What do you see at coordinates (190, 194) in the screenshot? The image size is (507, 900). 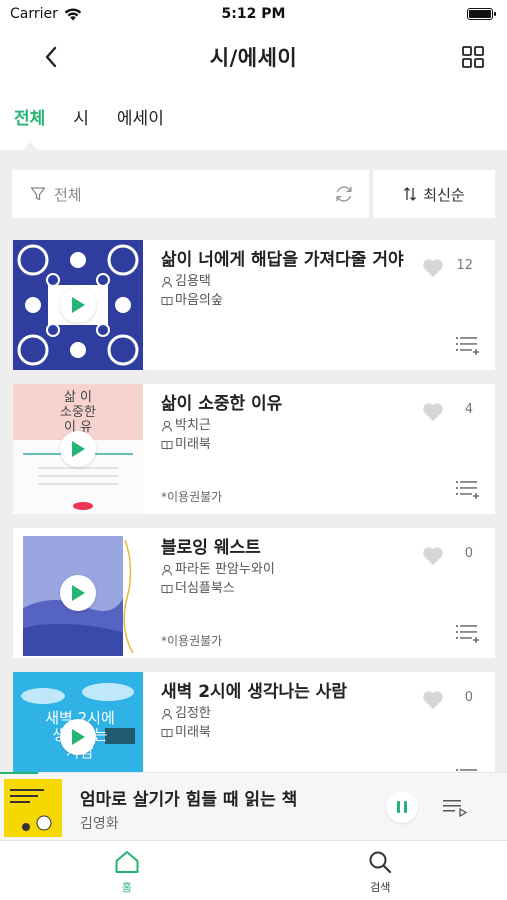 I see `filter-button: 전체` at bounding box center [190, 194].